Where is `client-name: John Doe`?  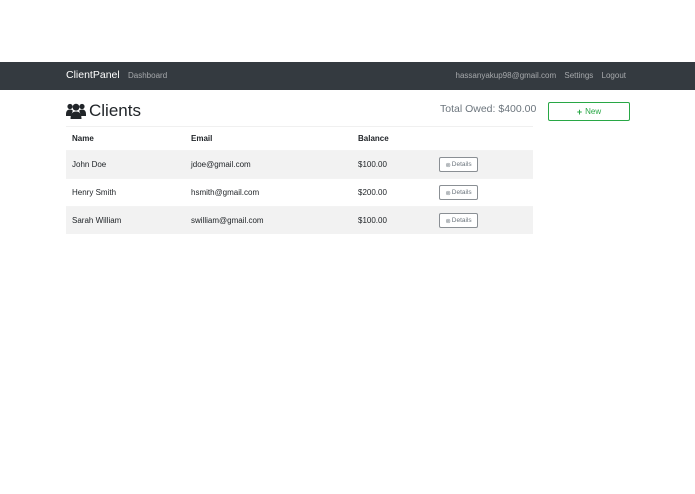
client-name: John Doe is located at coordinates (89, 164).